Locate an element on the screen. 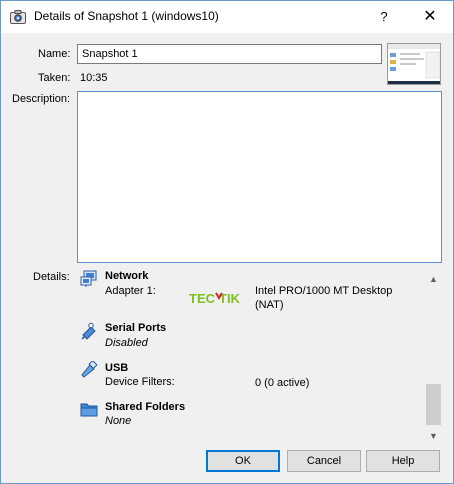 The height and width of the screenshot is (484, 454). network-adapter-value-line2: (NAT) is located at coordinates (269, 305).